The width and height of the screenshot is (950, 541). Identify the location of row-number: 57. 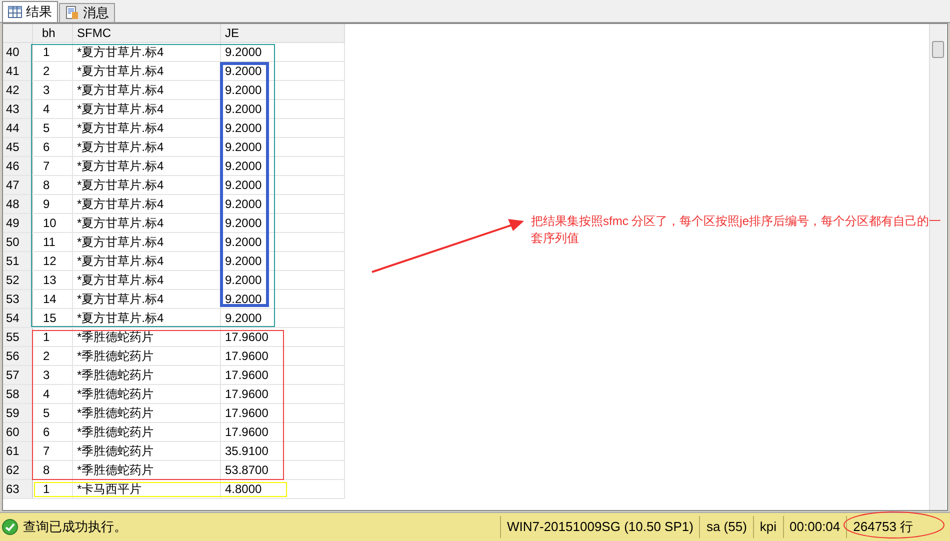
(18, 375).